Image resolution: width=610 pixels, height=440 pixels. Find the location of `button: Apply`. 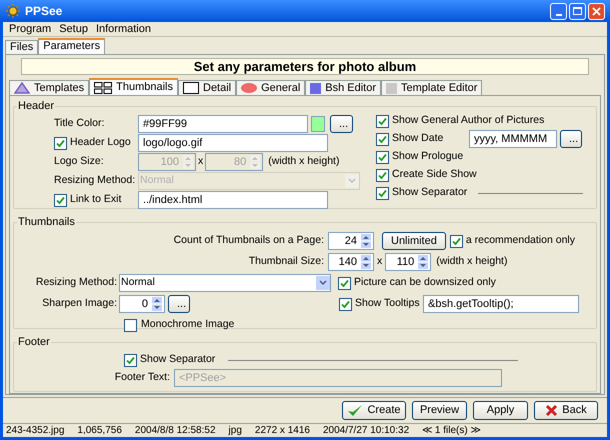

button: Apply is located at coordinates (500, 410).